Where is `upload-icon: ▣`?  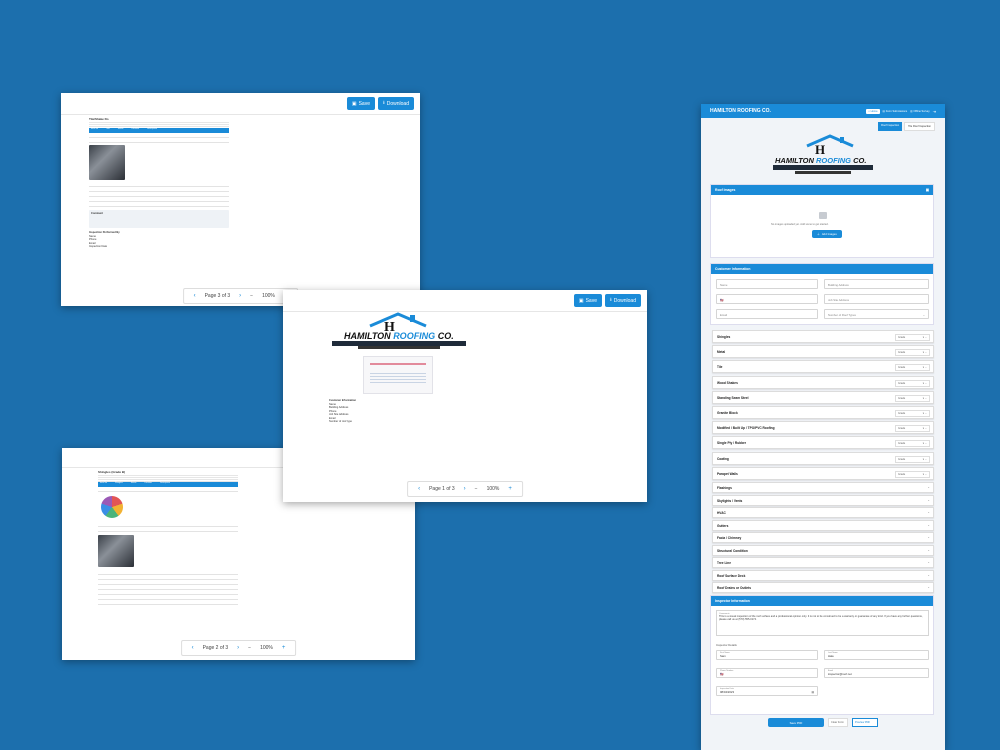 upload-icon: ▣ is located at coordinates (927, 190).